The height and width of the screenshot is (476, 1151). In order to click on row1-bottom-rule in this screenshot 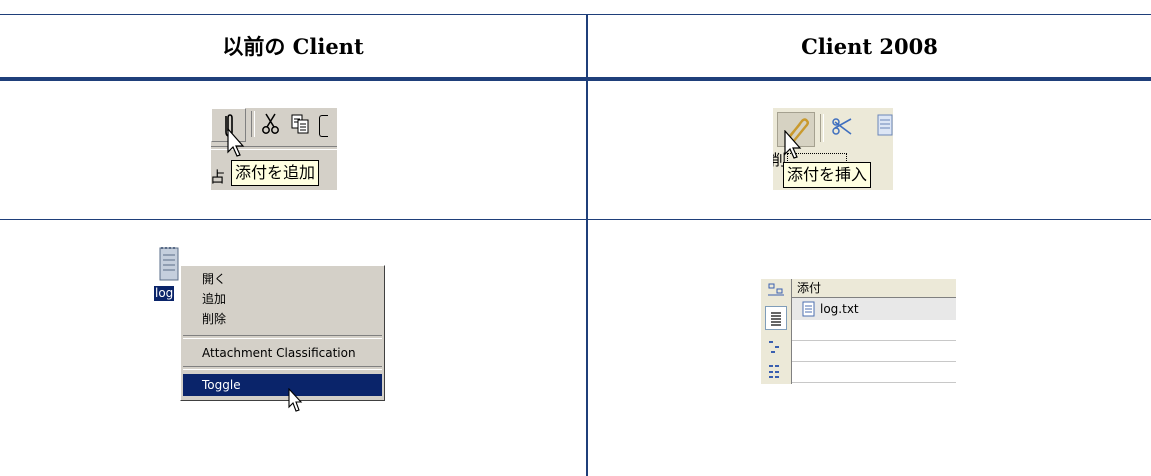, I will do `click(575, 219)`.